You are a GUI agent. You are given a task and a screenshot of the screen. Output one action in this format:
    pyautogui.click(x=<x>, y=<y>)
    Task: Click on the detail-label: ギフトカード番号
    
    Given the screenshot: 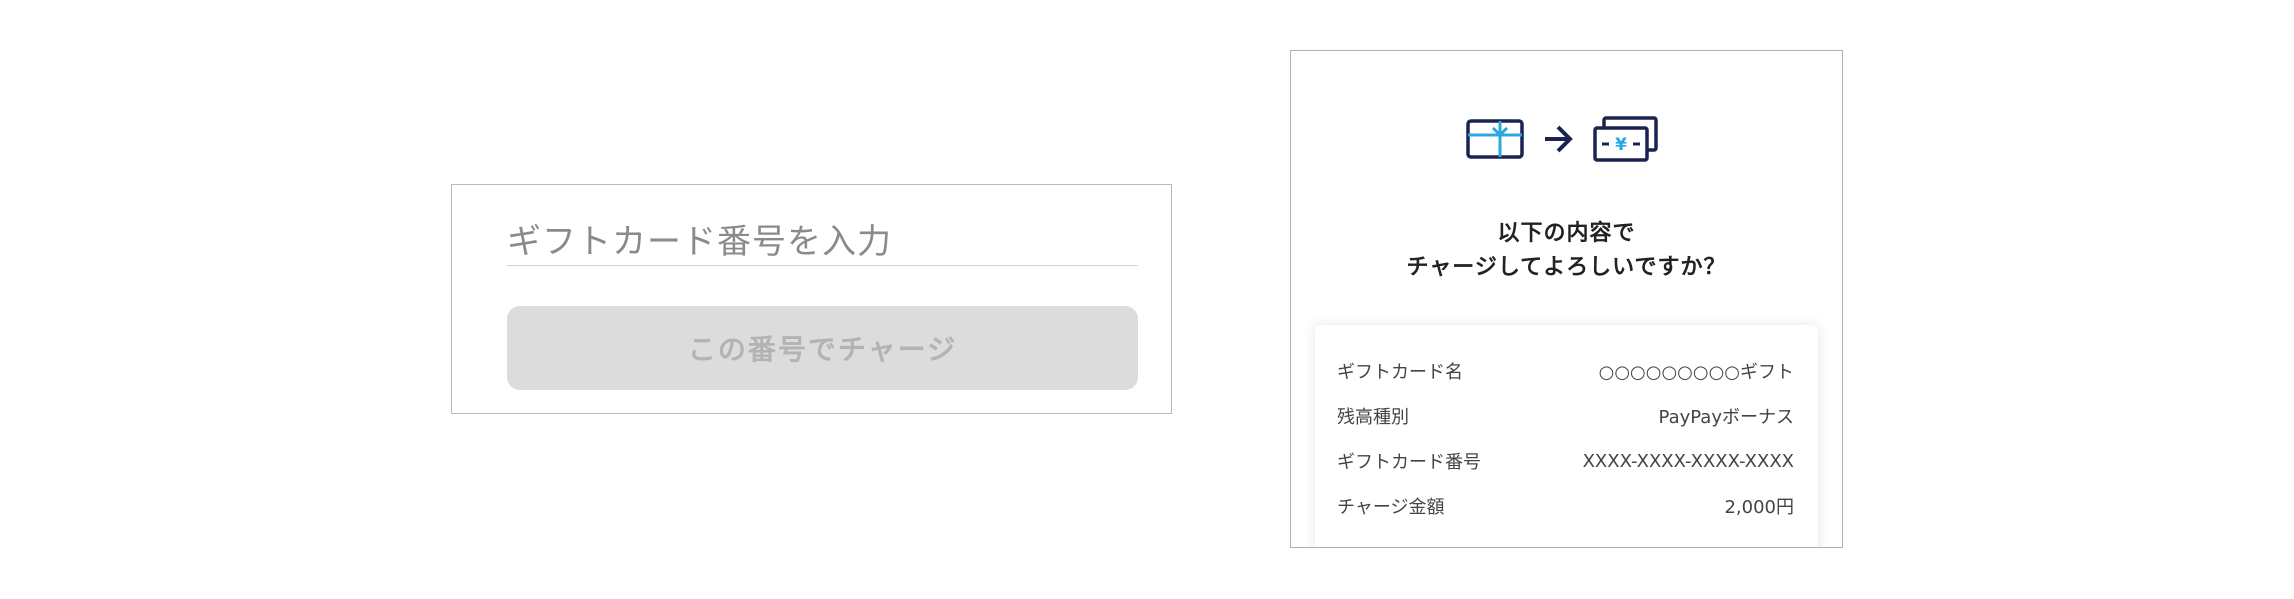 What is the action you would take?
    pyautogui.click(x=1409, y=462)
    